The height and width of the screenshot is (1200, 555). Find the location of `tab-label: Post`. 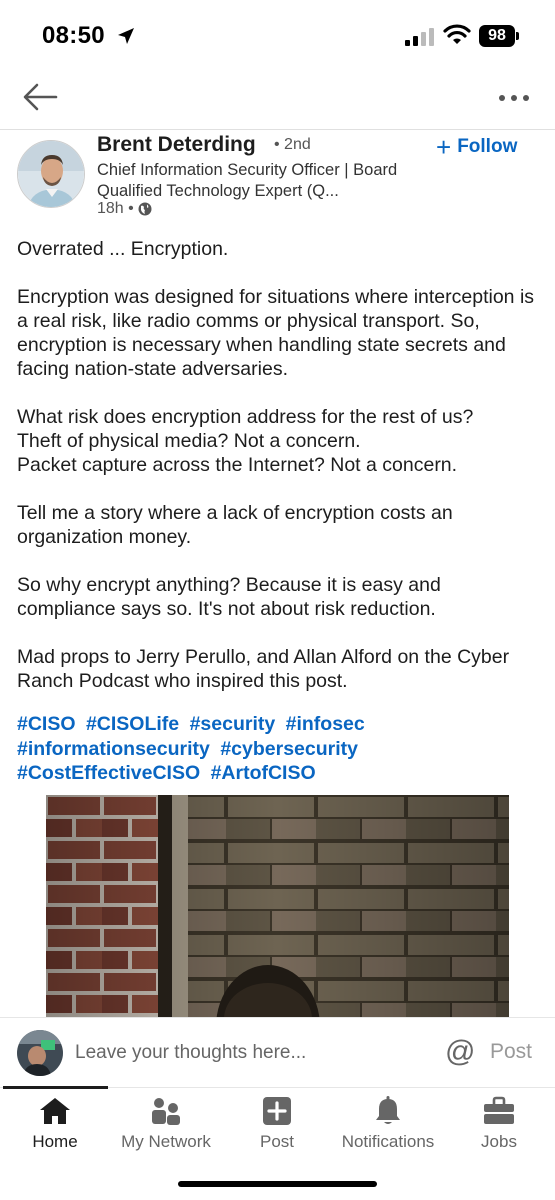

tab-label: Post is located at coordinates (277, 1141).